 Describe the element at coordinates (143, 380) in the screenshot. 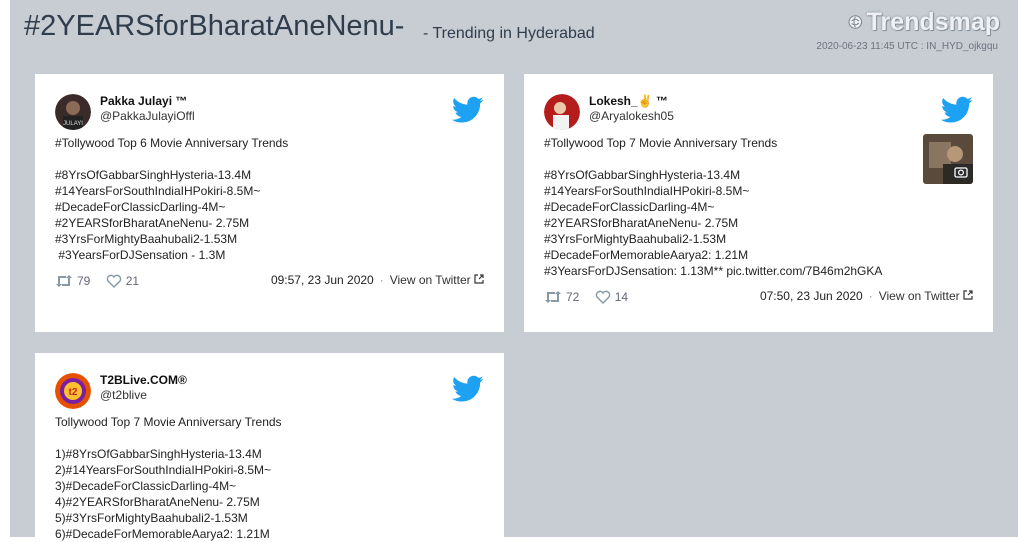

I see `user-name: T2BLive.COM®` at that location.